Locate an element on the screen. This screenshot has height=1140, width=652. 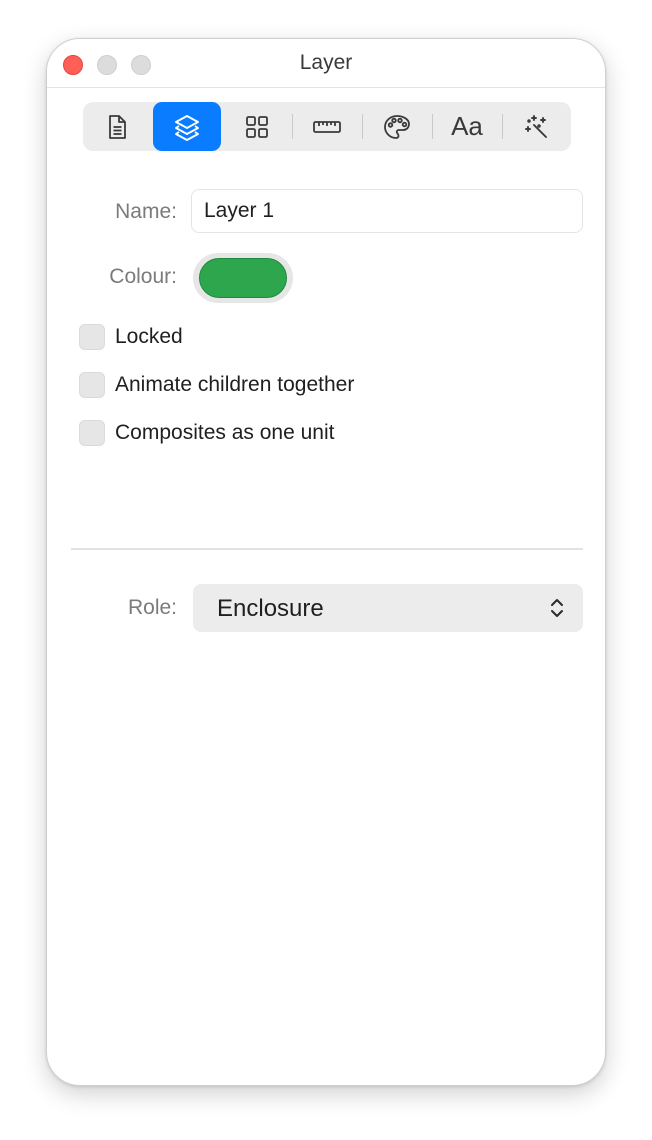
tab-palette is located at coordinates (397, 126).